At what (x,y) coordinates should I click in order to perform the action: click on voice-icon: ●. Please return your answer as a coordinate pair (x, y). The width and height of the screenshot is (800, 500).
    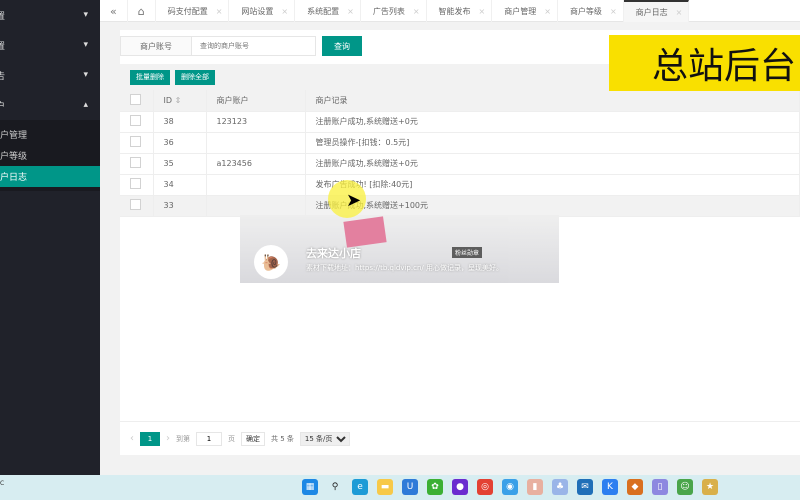
    Looking at the image, I should click on (460, 487).